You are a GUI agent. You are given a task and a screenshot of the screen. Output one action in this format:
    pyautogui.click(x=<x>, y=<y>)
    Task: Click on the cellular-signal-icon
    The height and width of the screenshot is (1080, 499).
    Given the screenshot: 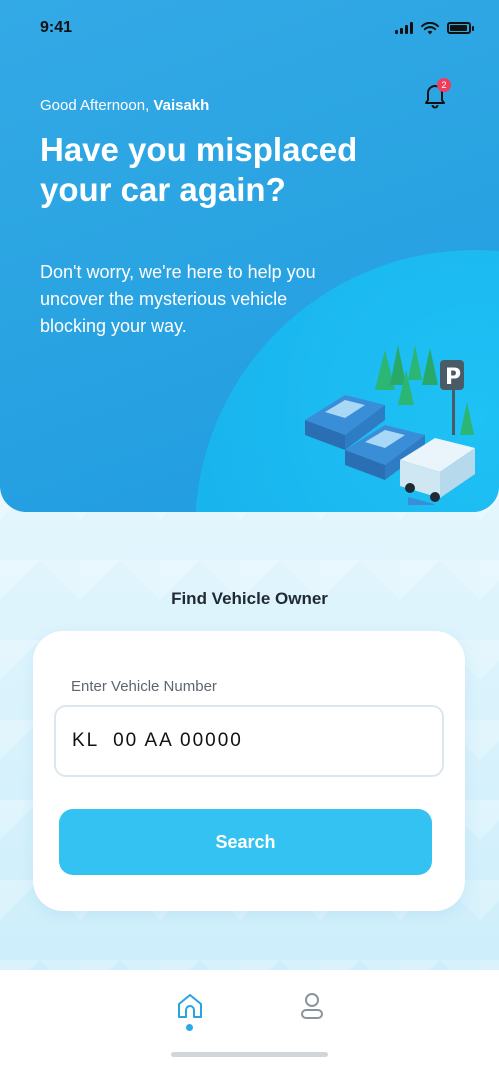 What is the action you would take?
    pyautogui.click(x=404, y=28)
    